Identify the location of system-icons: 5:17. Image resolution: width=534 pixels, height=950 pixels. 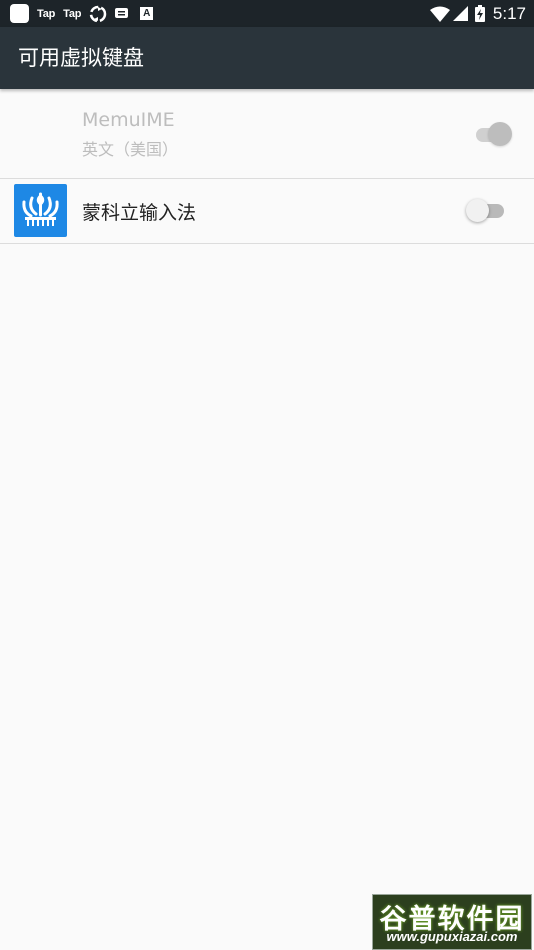
(477, 13).